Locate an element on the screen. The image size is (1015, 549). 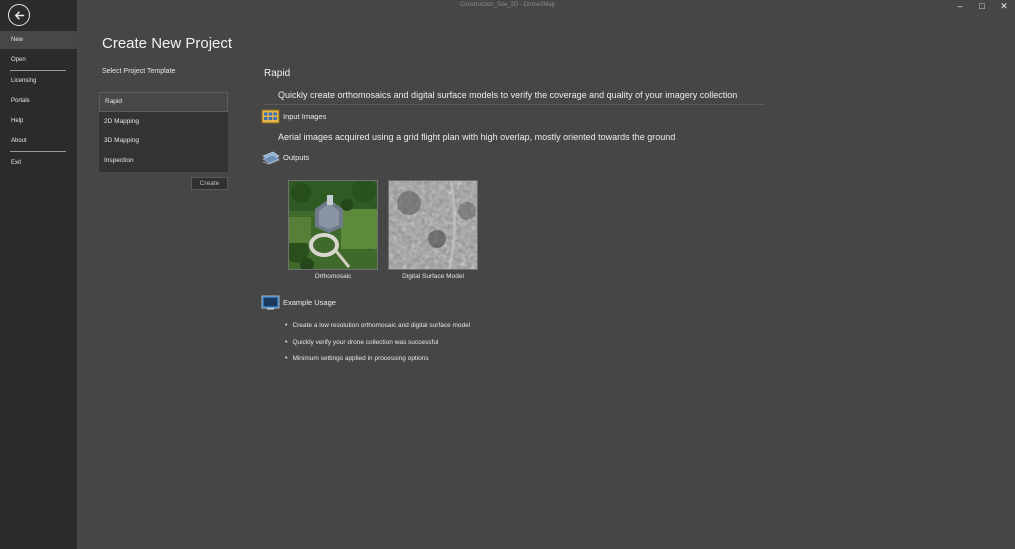
dsm-thumbnail is located at coordinates (433, 225).